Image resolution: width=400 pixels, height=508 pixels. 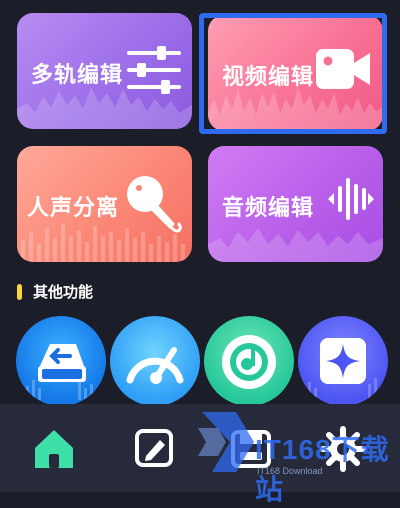 What do you see at coordinates (73, 208) in the screenshot?
I see `card-label: 人声分离` at bounding box center [73, 208].